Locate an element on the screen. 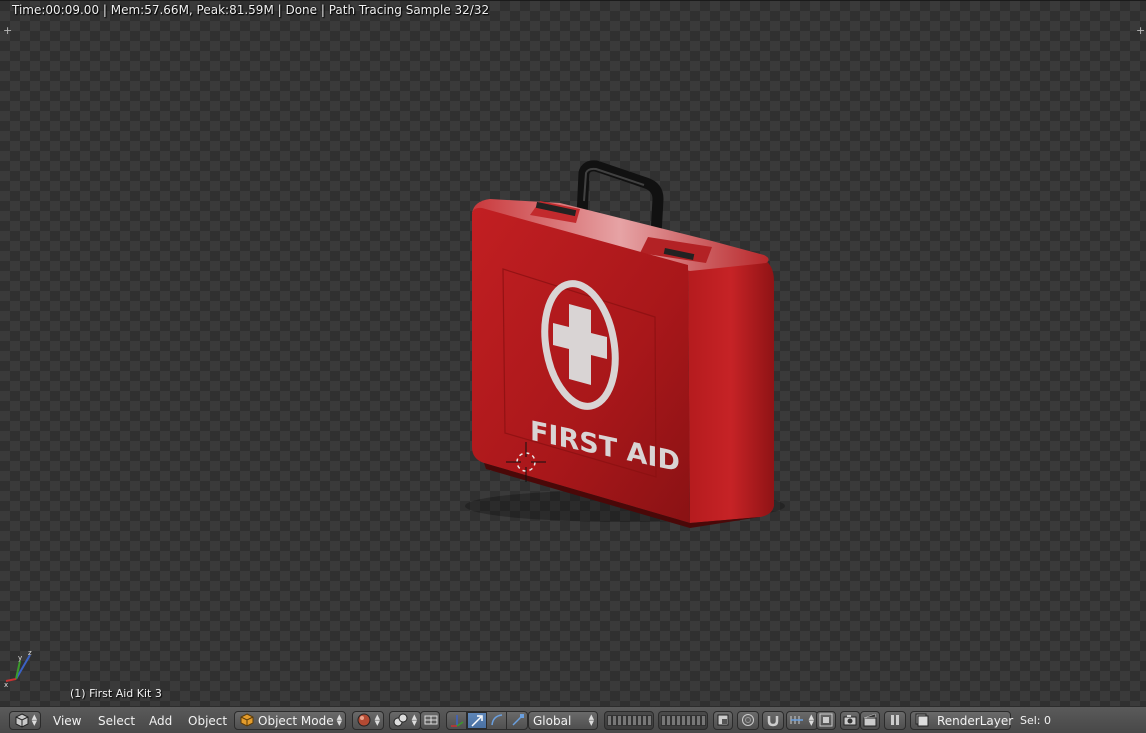 The height and width of the screenshot is (733, 1146). menu-object: Object is located at coordinates (207, 721).